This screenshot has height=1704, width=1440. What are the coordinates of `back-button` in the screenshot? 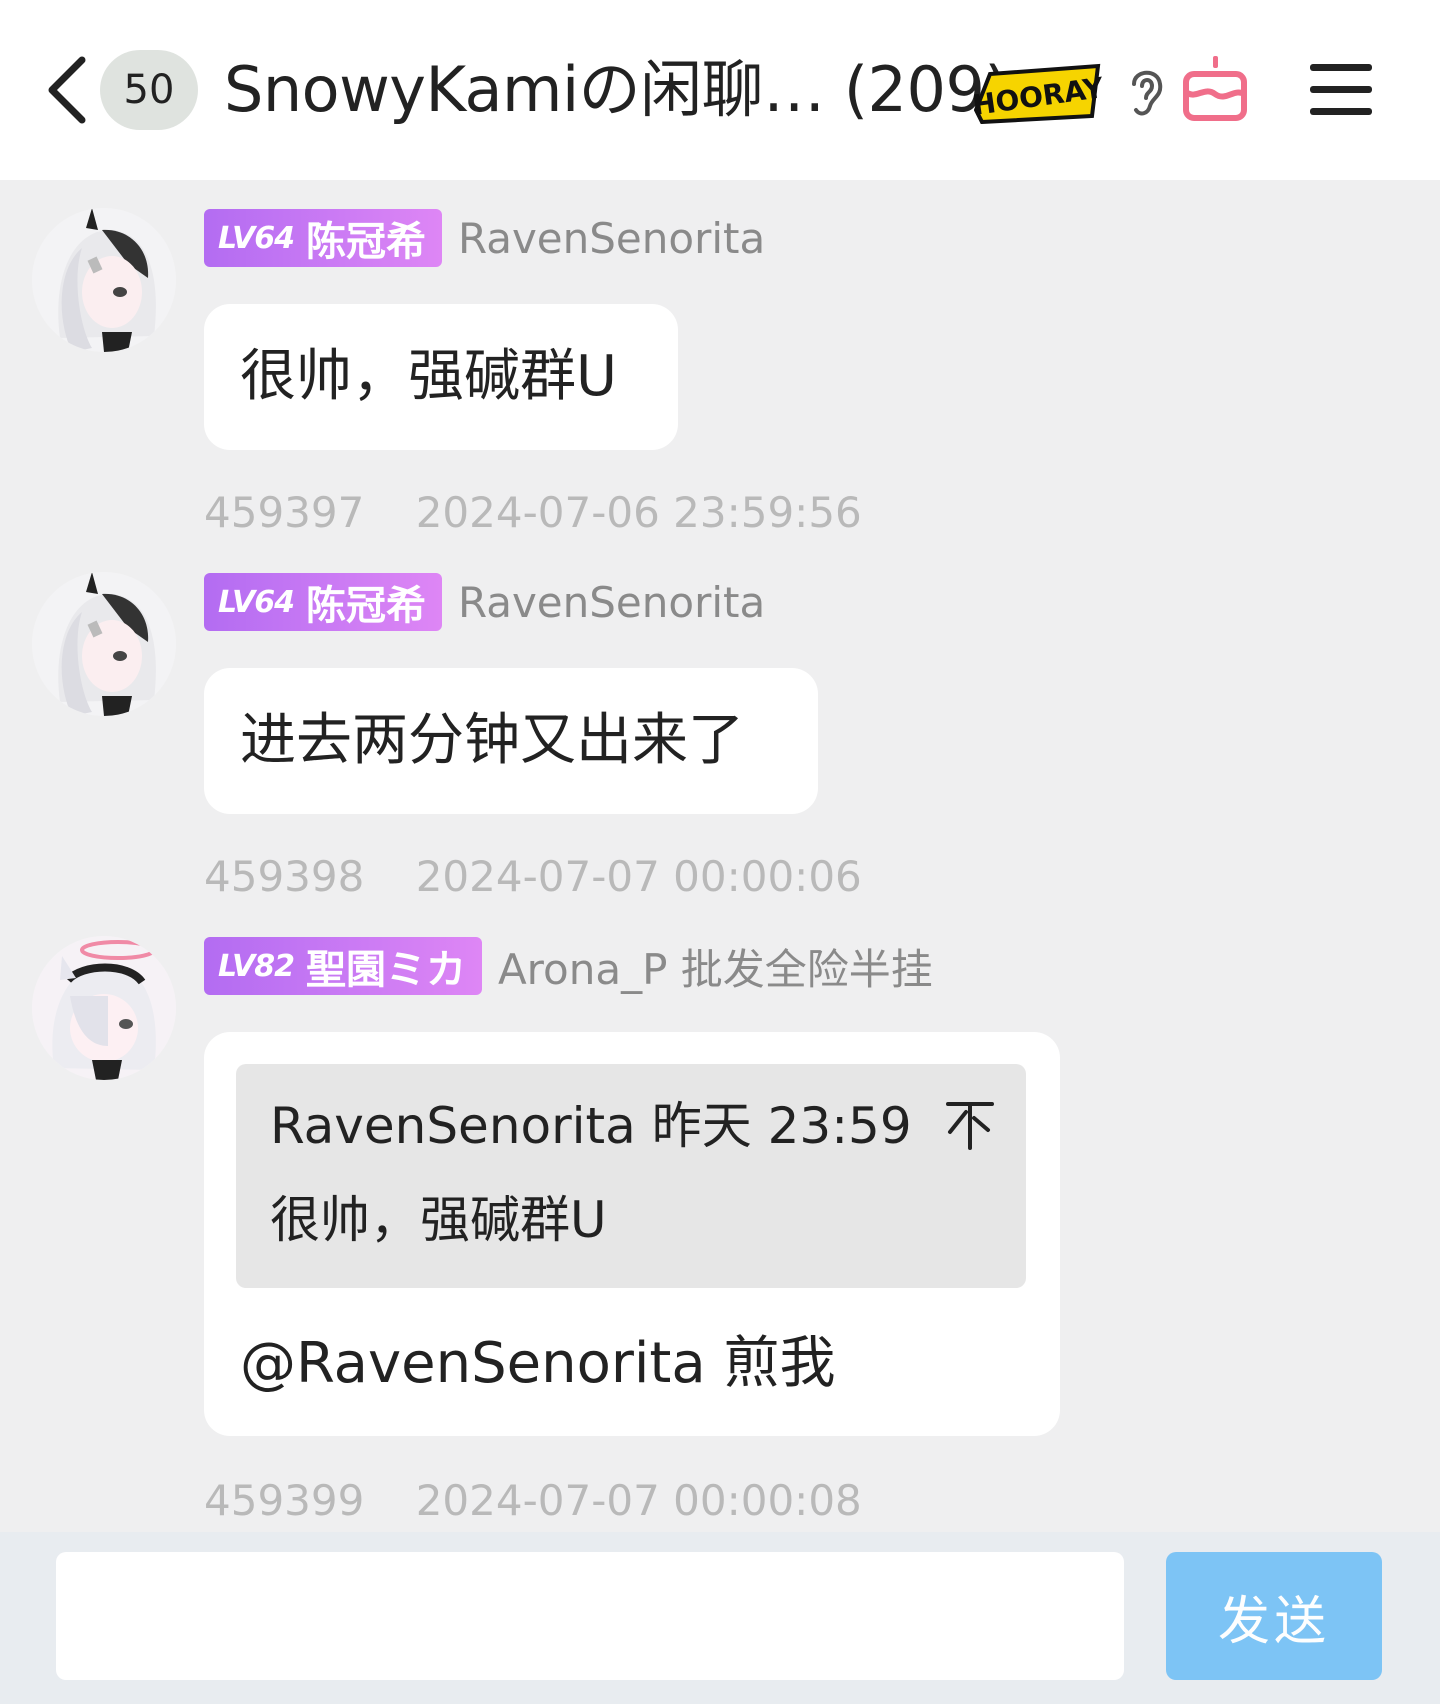 It's located at (68, 90).